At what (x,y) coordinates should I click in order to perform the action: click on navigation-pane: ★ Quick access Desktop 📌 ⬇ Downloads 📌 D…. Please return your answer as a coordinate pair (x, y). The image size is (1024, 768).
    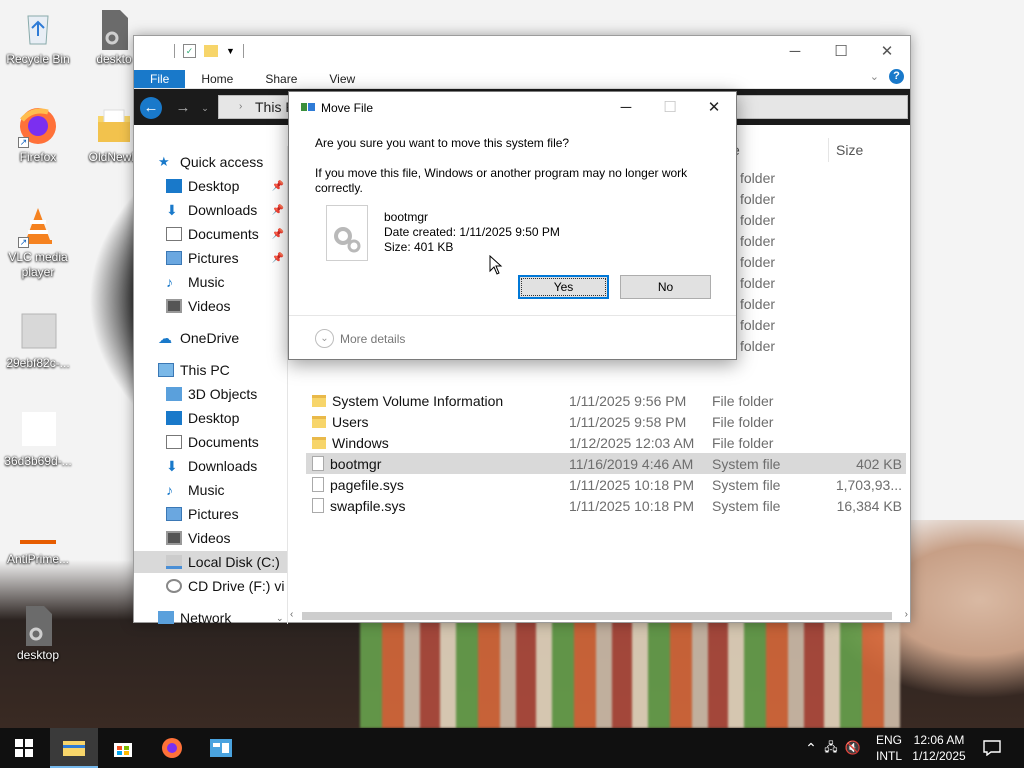
    Looking at the image, I should click on (211, 385).